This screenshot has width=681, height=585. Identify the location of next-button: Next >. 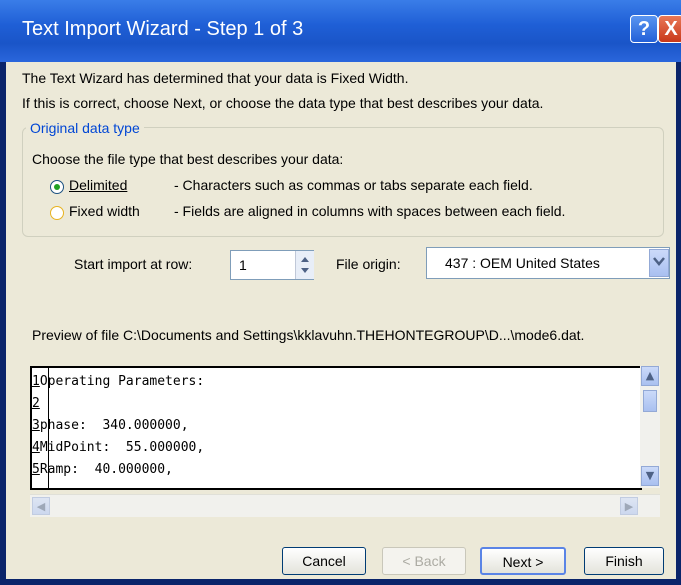
(523, 561).